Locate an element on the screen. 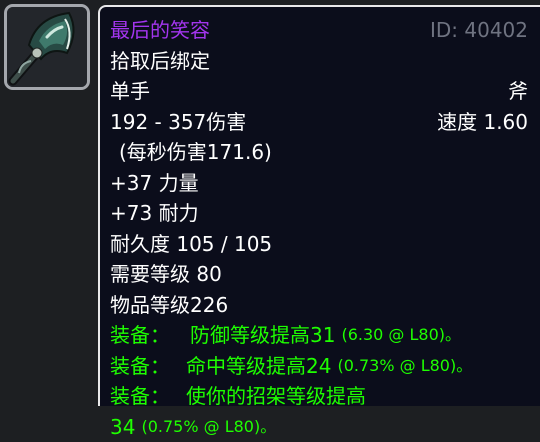 This screenshot has height=442, width=540. equip-effect-parry: 装备： 使你的招架等级提高 is located at coordinates (319, 396).